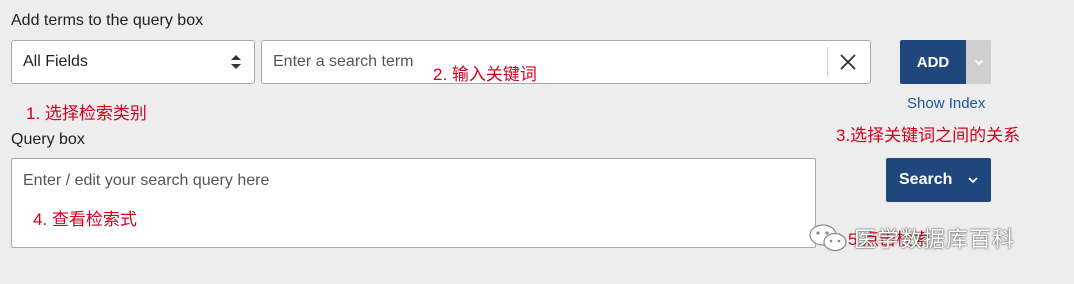 The image size is (1074, 284). What do you see at coordinates (828, 238) in the screenshot?
I see `wechat-icon` at bounding box center [828, 238].